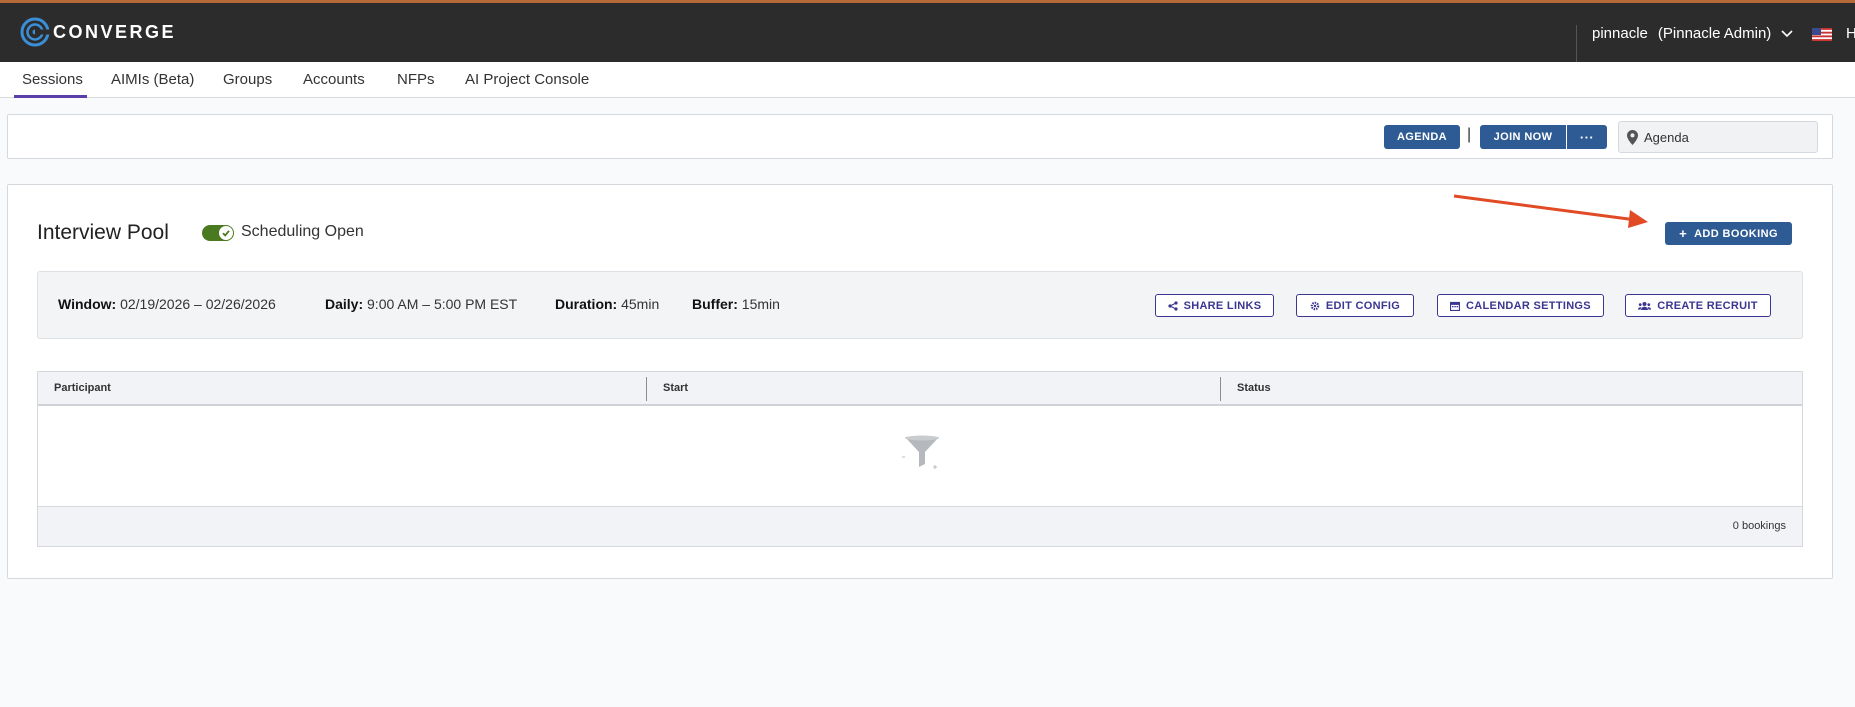 Image resolution: width=1855 pixels, height=707 pixels. Describe the element at coordinates (715, 304) in the screenshot. I see `buffer-label: Buffer:` at that location.